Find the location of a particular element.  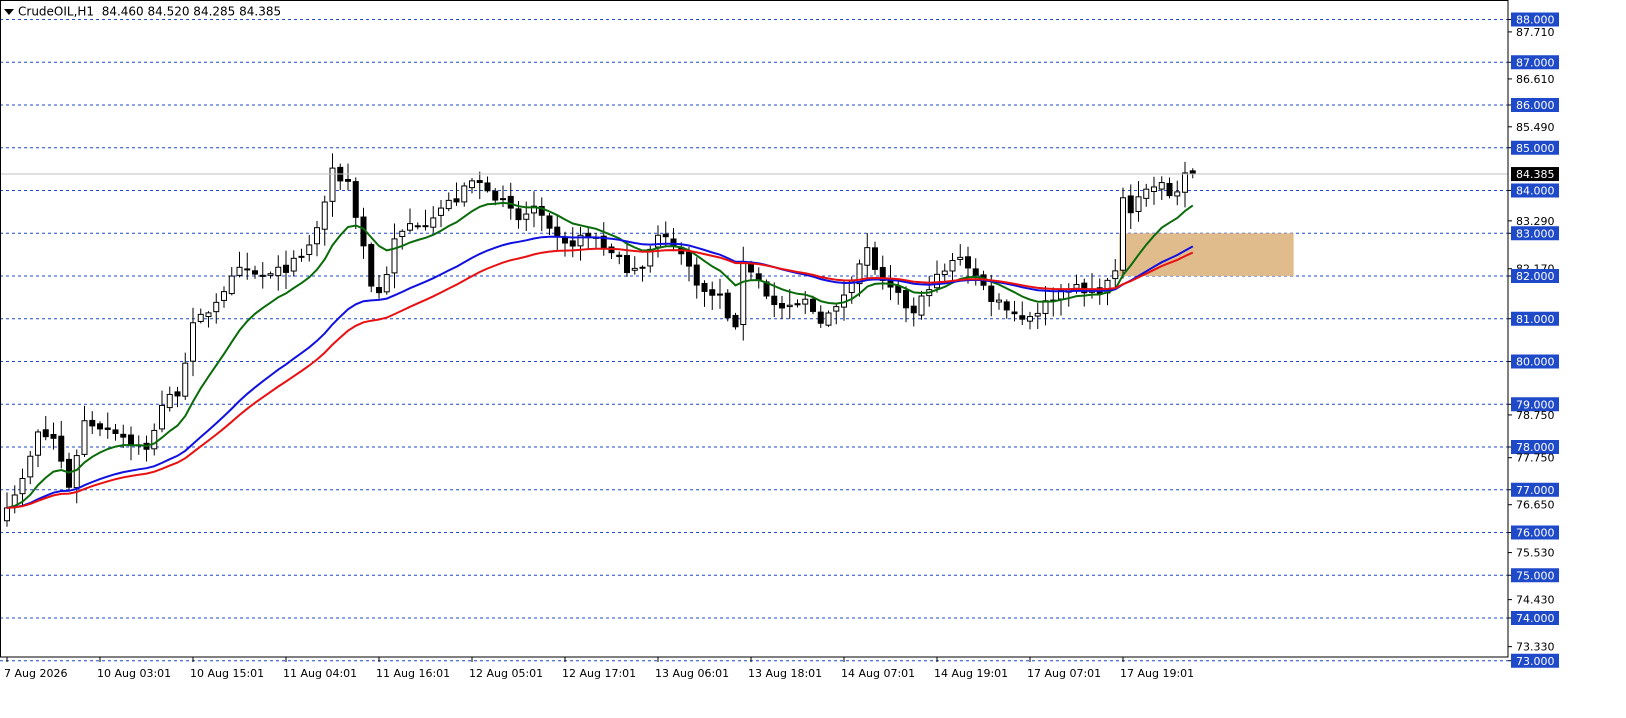

symbol-timeframe: CrudeOIL,H1 is located at coordinates (56, 11).